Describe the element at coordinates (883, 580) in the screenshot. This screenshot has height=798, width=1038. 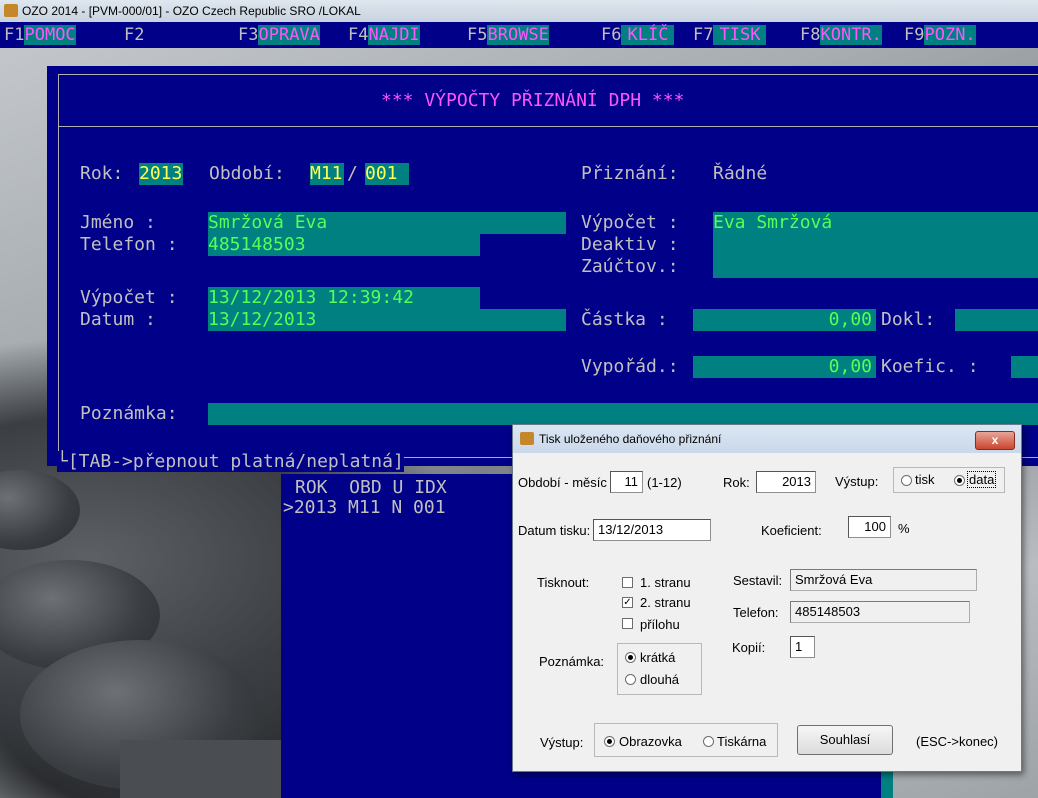
I see `sestavil-input: Smržová Eva` at that location.